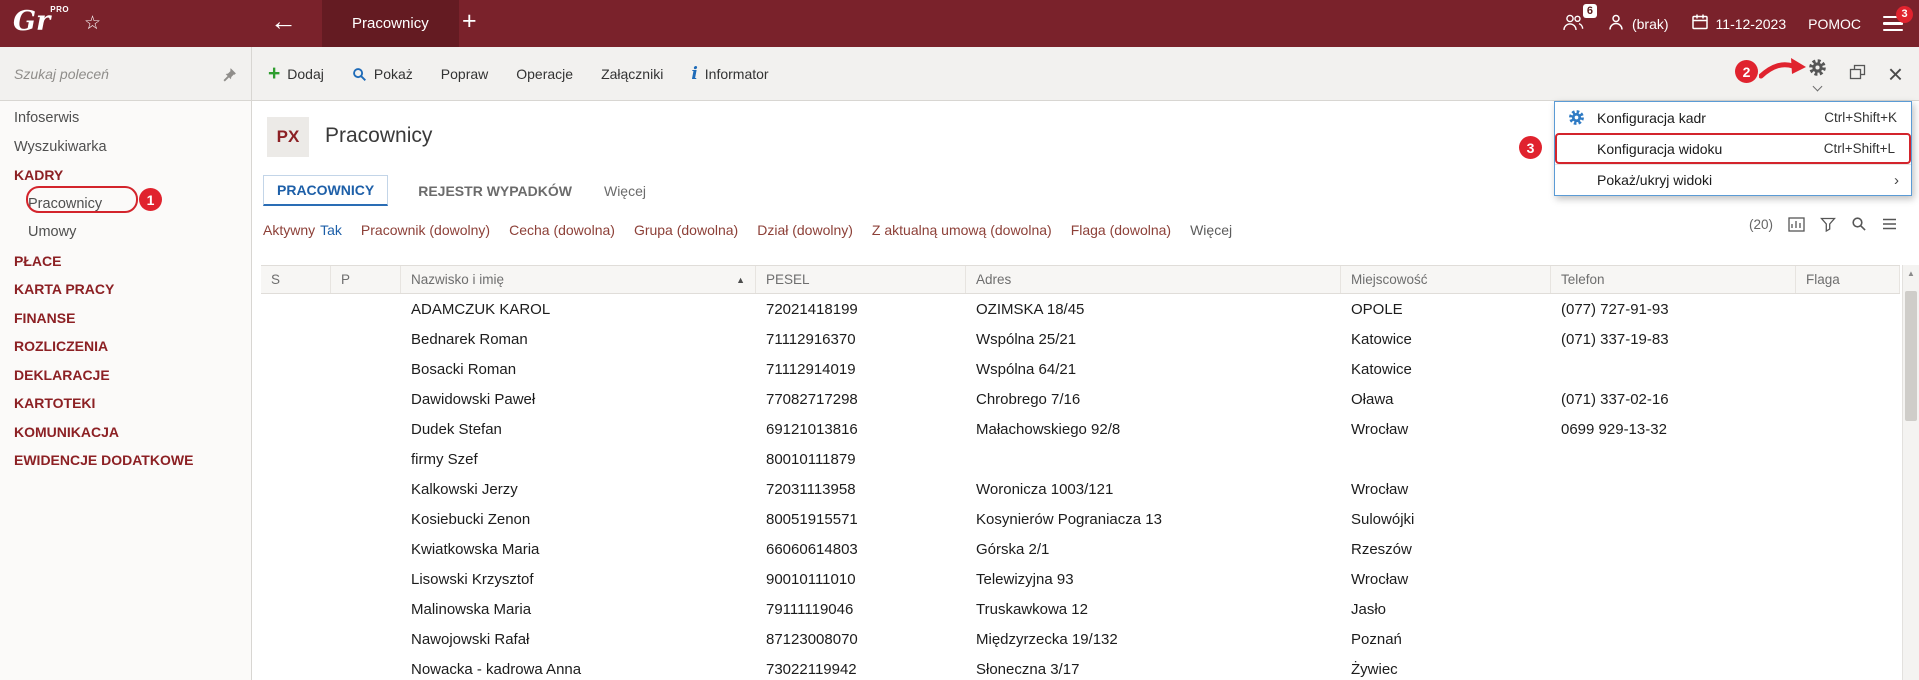  I want to click on vertical-scrollbar: ▲, so click(1910, 472).